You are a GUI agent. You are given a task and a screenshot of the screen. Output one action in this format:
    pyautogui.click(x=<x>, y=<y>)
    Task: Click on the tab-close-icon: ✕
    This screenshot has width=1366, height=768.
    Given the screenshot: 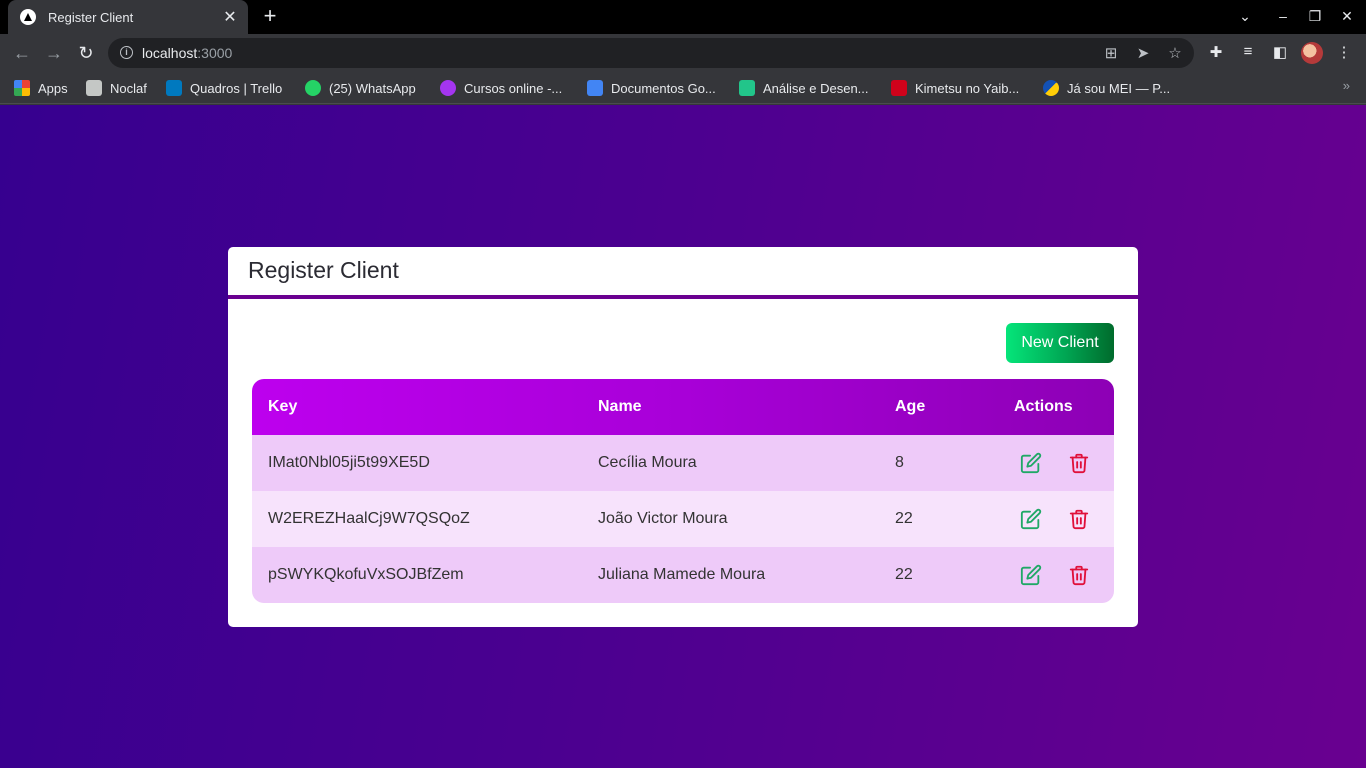 What is the action you would take?
    pyautogui.click(x=230, y=17)
    